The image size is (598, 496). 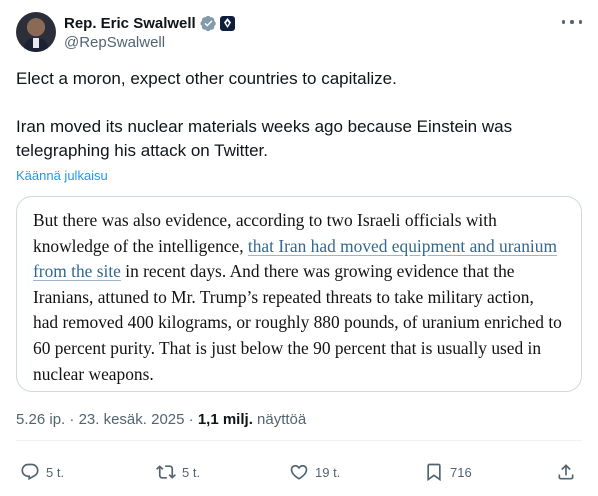 I want to click on reply-count: 5 t., so click(x=55, y=472).